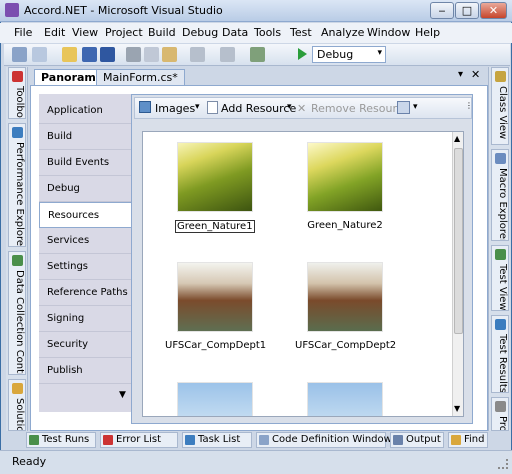 The image size is (512, 474). I want to click on nav-settings: Settings, so click(85, 267).